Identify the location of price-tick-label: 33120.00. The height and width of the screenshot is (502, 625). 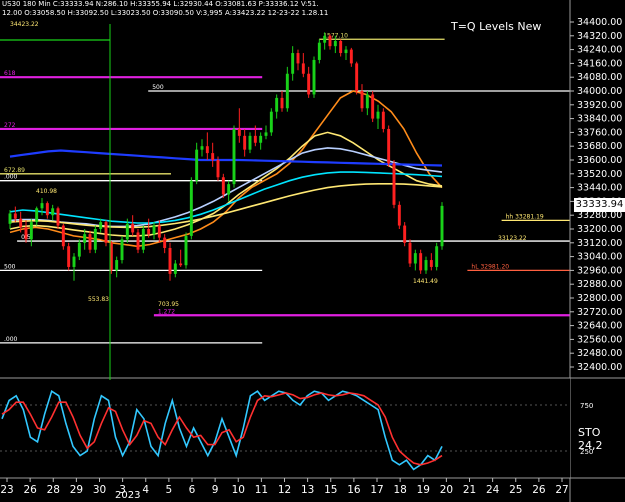
(599, 243).